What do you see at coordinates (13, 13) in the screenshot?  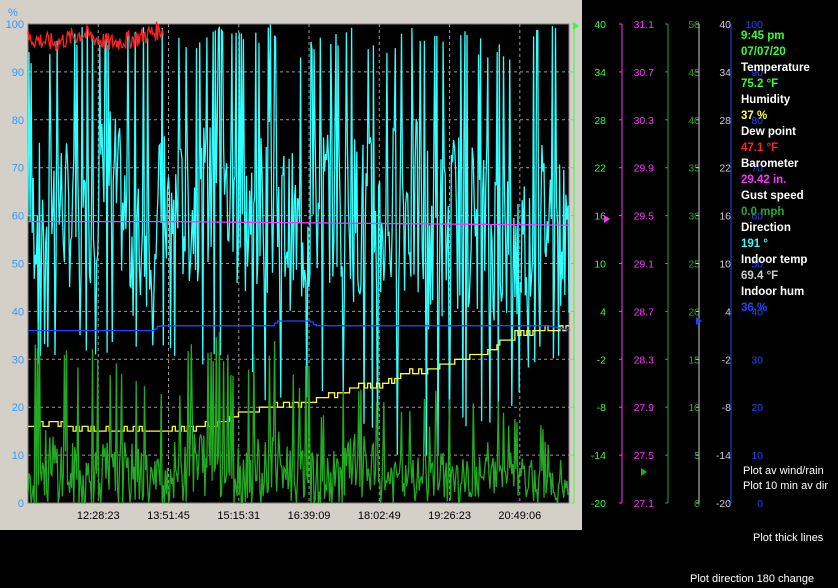 I see `percent-axis-label: %` at bounding box center [13, 13].